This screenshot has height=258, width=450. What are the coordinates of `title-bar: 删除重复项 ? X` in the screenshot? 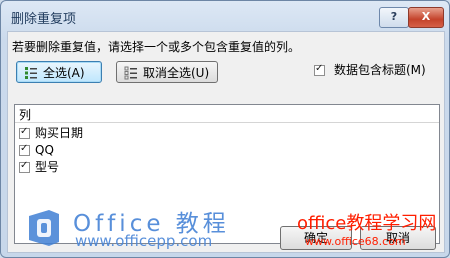 It's located at (225, 16).